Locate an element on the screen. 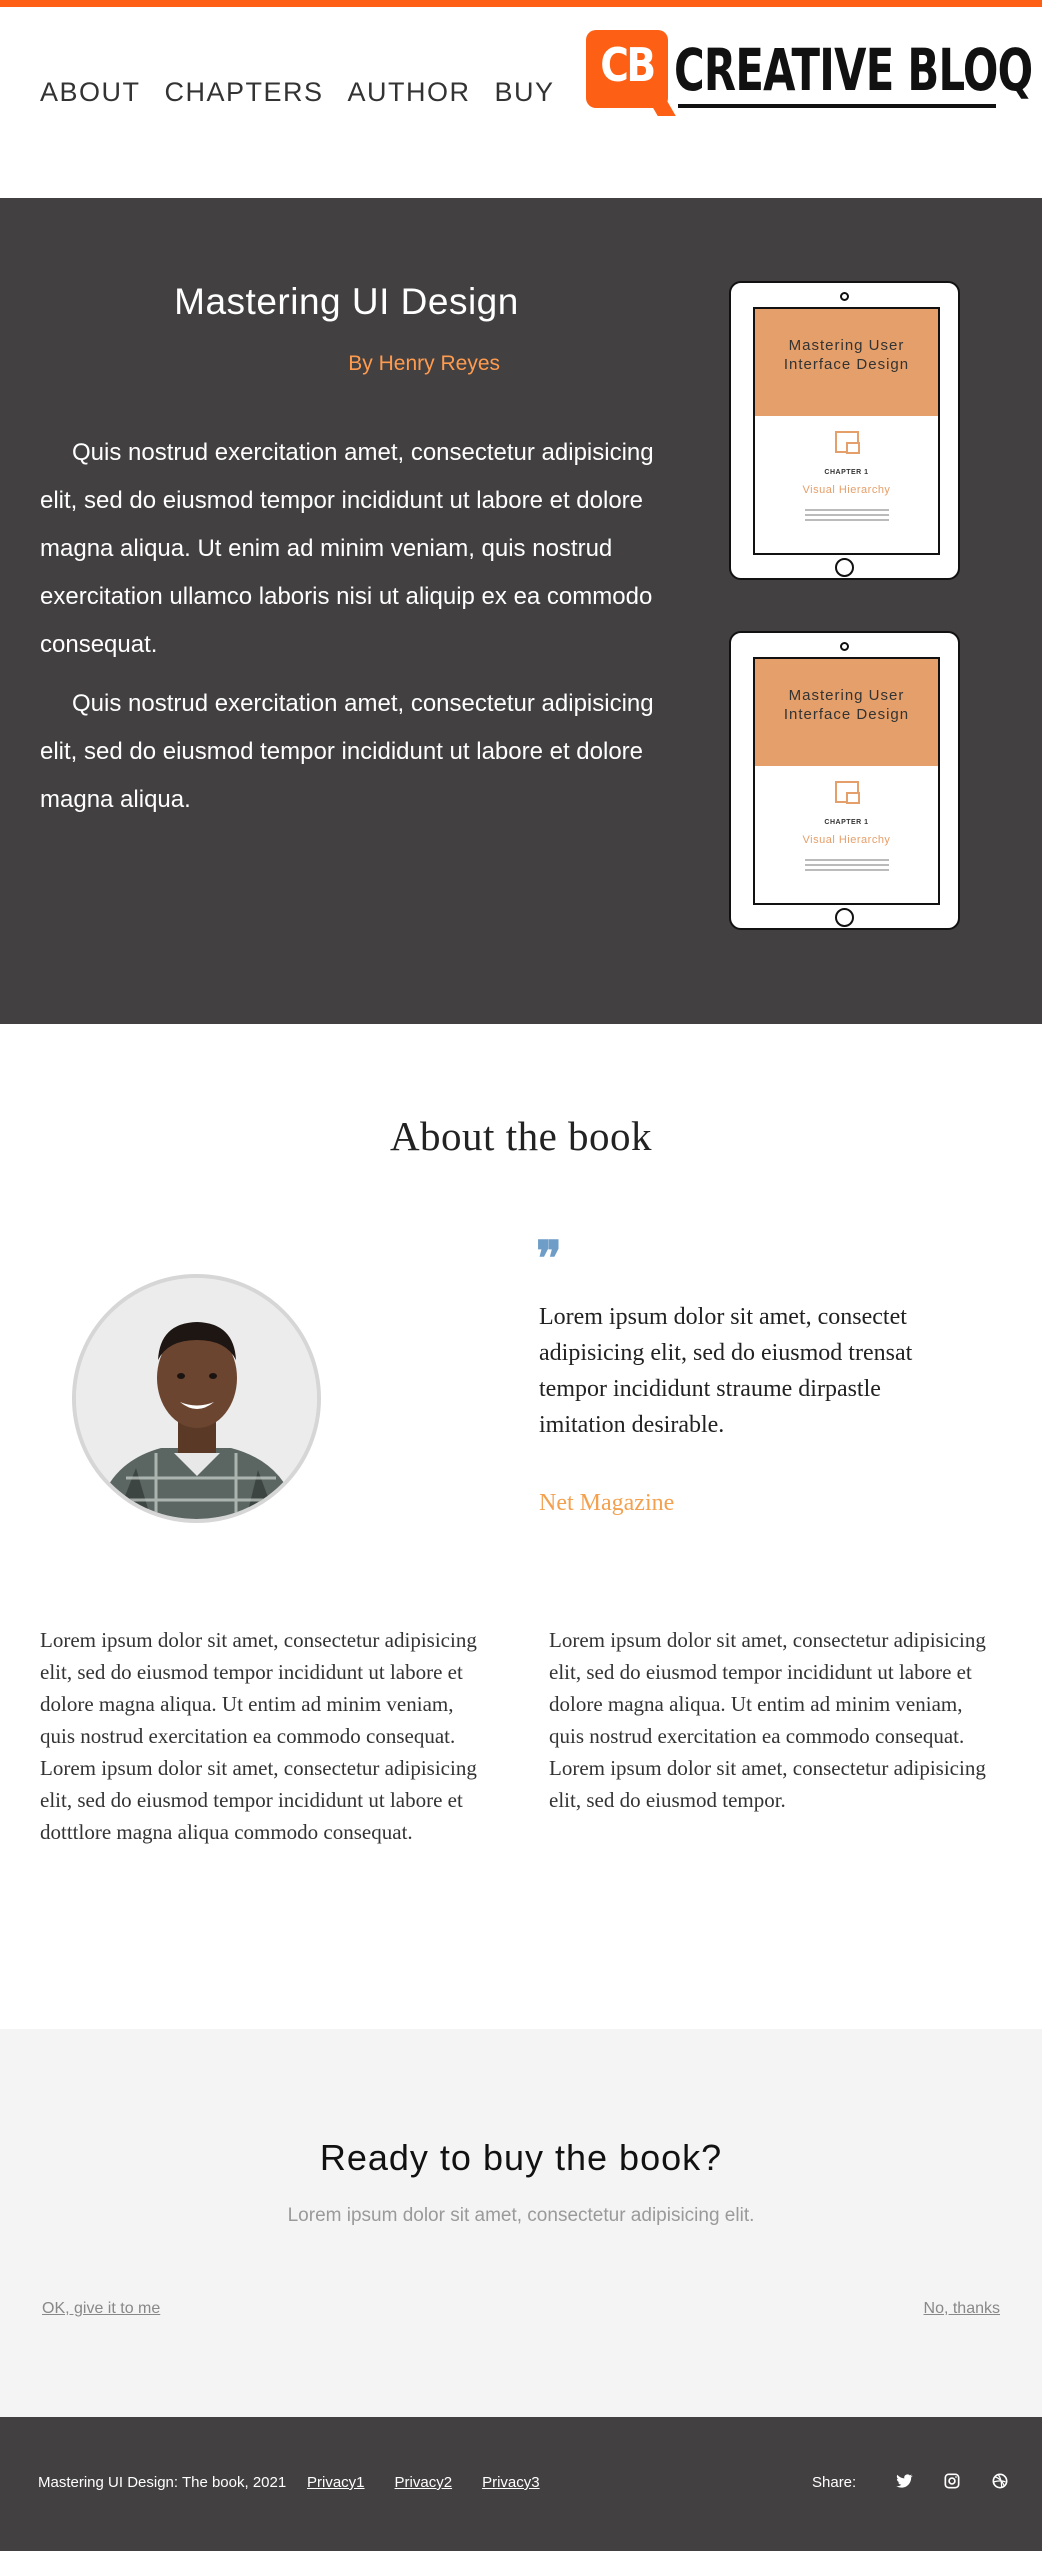 The image size is (1042, 2551). creative-bloq-logo: CB CREATIVE BLOQ is located at coordinates (809, 75).